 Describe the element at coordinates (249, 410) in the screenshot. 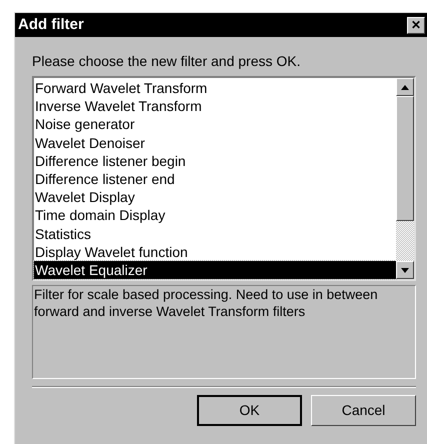

I see `dialog-button: OK` at that location.